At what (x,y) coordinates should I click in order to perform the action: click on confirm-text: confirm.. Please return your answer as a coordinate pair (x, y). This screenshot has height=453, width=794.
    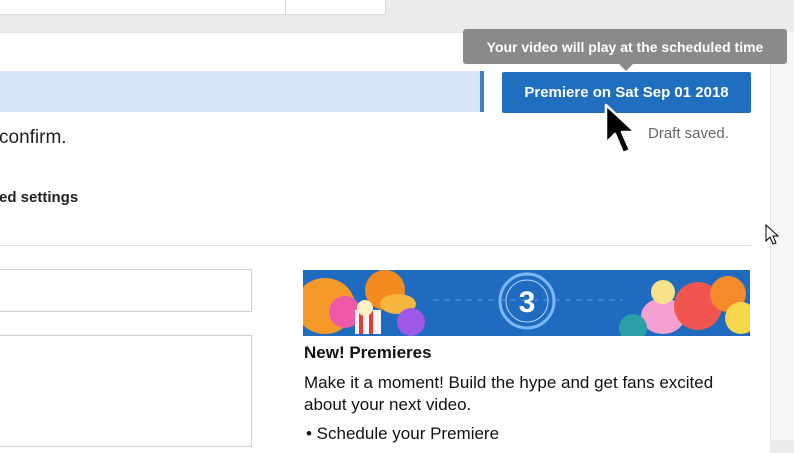
    Looking at the image, I should click on (33, 137).